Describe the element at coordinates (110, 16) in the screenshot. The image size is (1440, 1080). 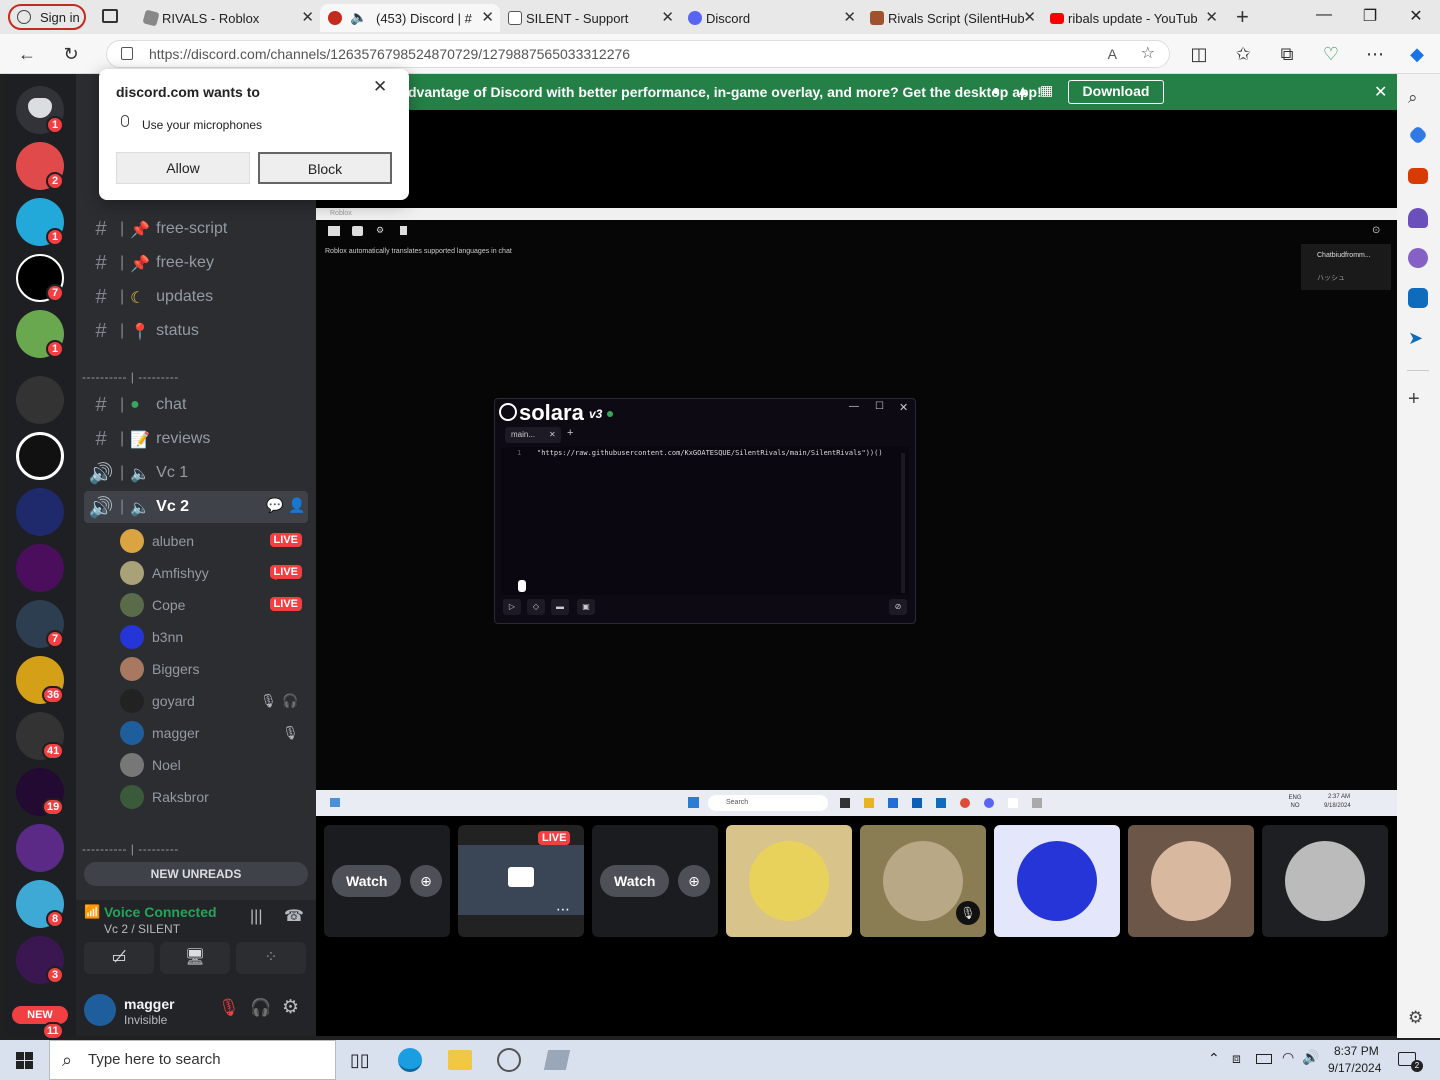
I see `tab-actions-icon` at that location.